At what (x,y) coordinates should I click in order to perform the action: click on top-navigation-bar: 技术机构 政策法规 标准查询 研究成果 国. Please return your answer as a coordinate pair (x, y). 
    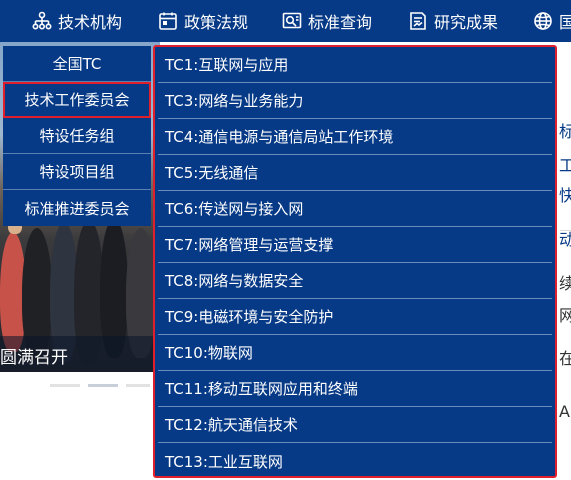
    Looking at the image, I should click on (285, 21).